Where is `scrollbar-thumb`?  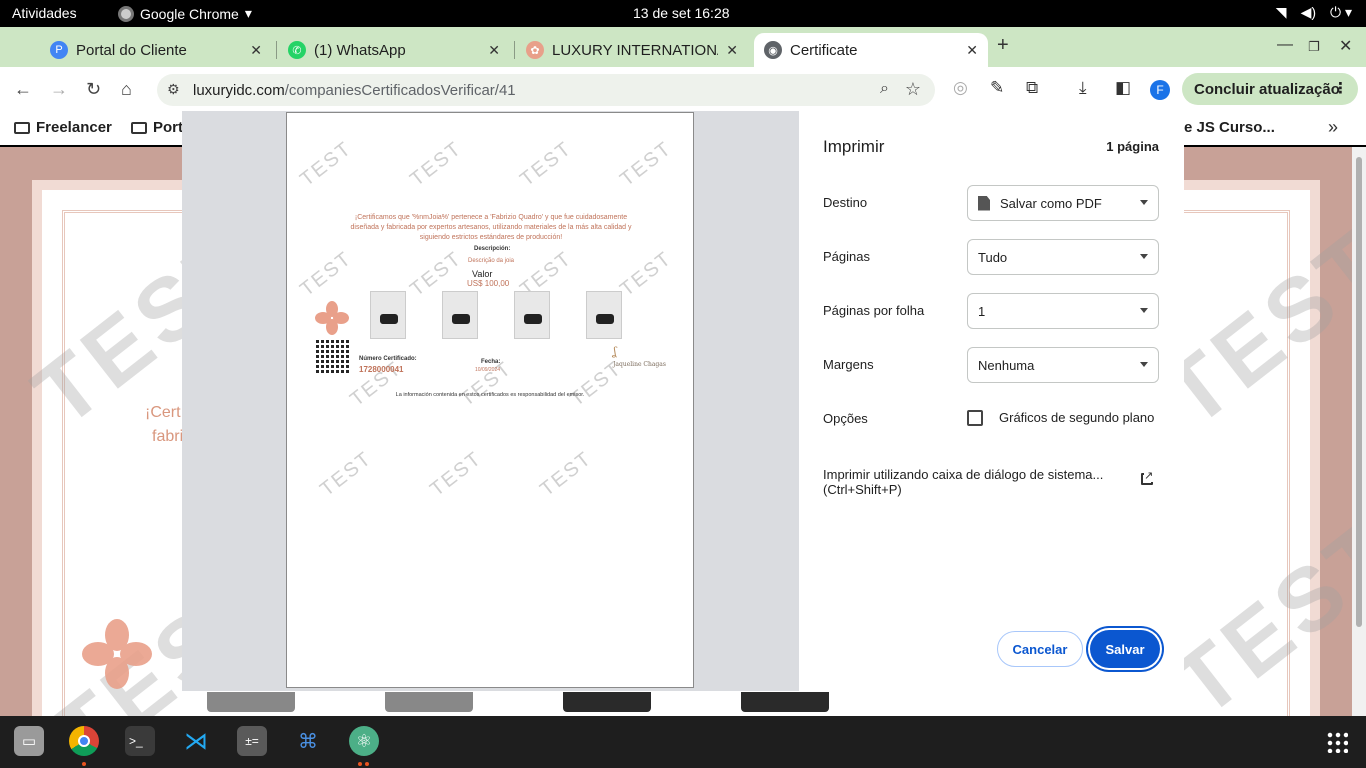 scrollbar-thumb is located at coordinates (1359, 392).